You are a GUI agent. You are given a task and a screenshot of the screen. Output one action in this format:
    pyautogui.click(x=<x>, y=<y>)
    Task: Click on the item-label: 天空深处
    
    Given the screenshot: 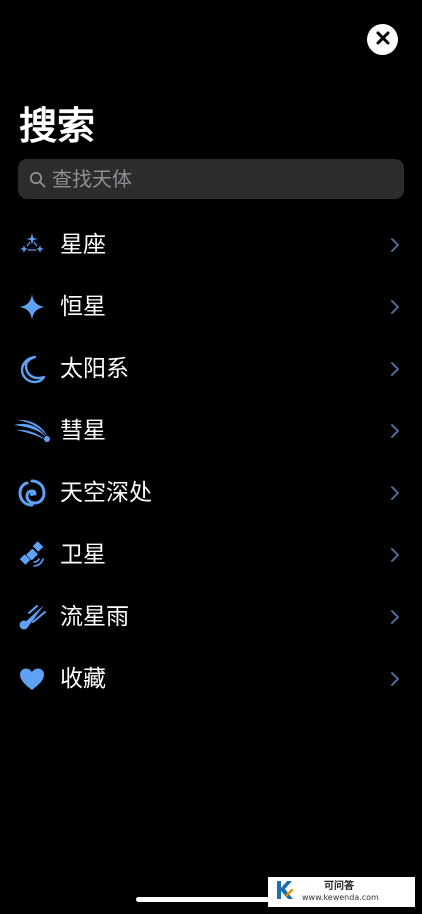 What is the action you would take?
    pyautogui.click(x=106, y=493)
    